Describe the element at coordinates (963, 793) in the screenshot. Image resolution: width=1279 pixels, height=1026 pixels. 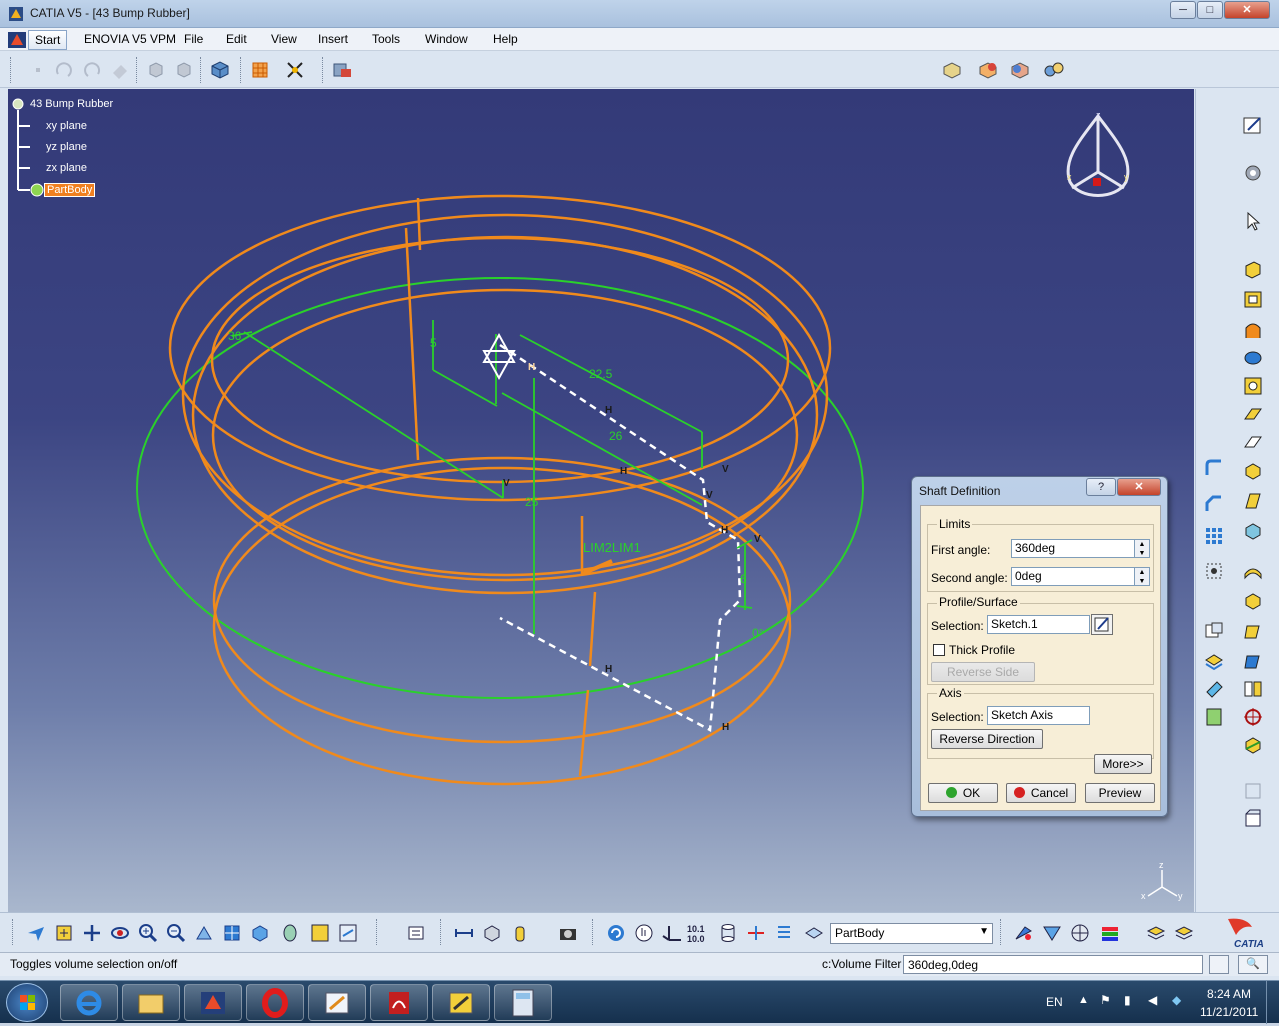
I see `ok-button: OK` at that location.